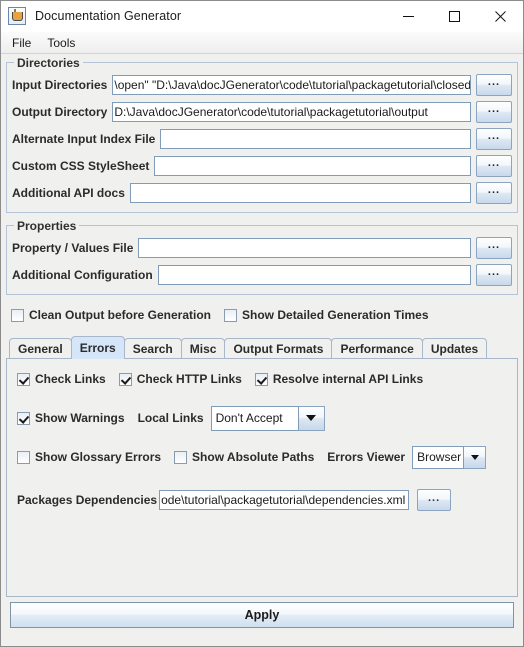  I want to click on checkbox-show-absolute-paths: Show Absolute Paths, so click(244, 457).